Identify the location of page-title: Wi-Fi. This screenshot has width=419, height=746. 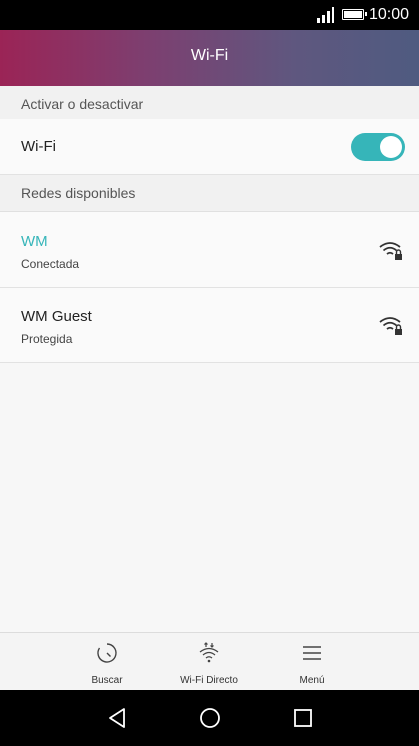
(209, 55).